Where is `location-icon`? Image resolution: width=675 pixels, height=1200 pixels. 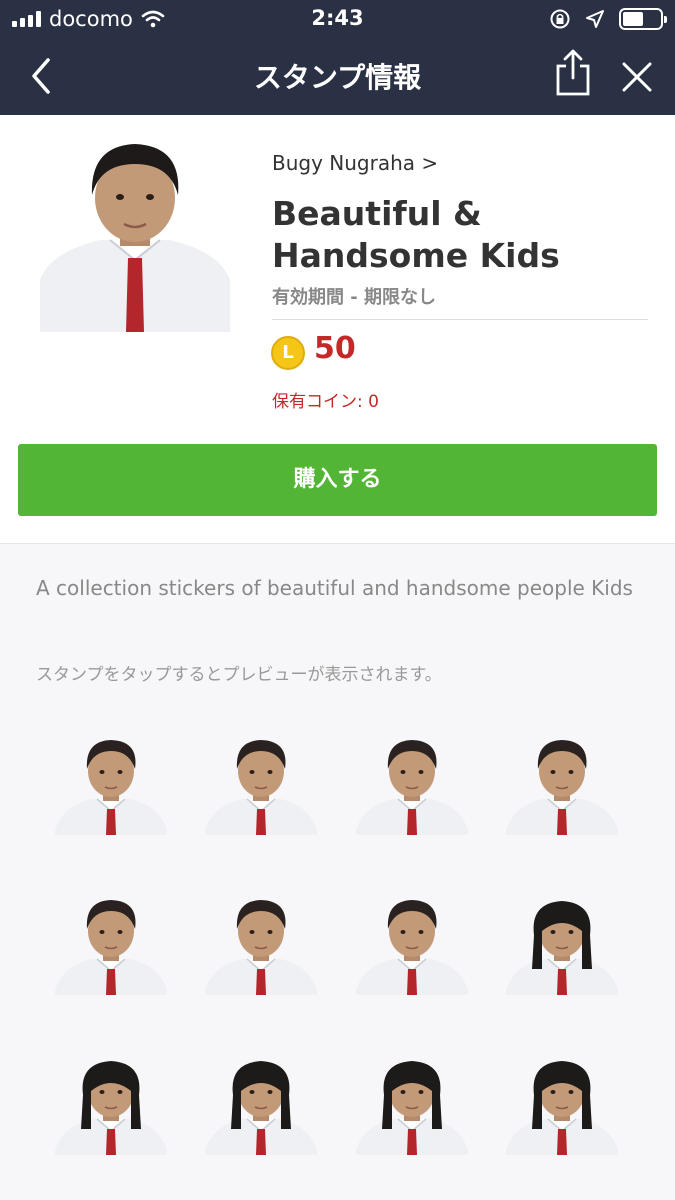 location-icon is located at coordinates (595, 19).